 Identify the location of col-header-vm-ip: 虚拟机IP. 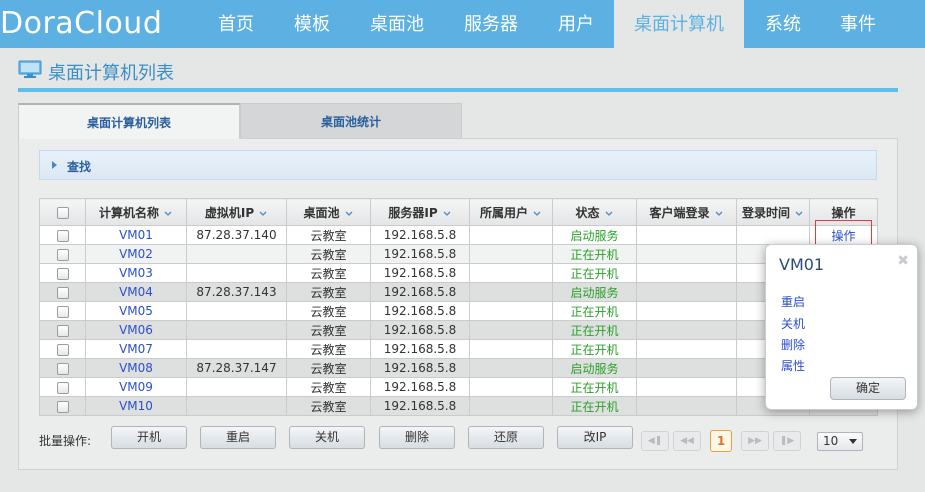
(236, 212).